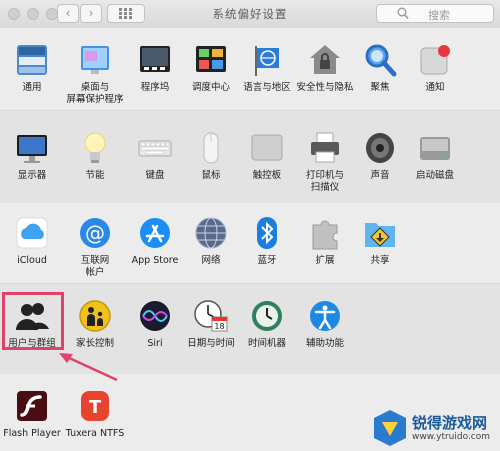 The image size is (500, 451). I want to click on pref-pane-label: 显示器, so click(32, 175).